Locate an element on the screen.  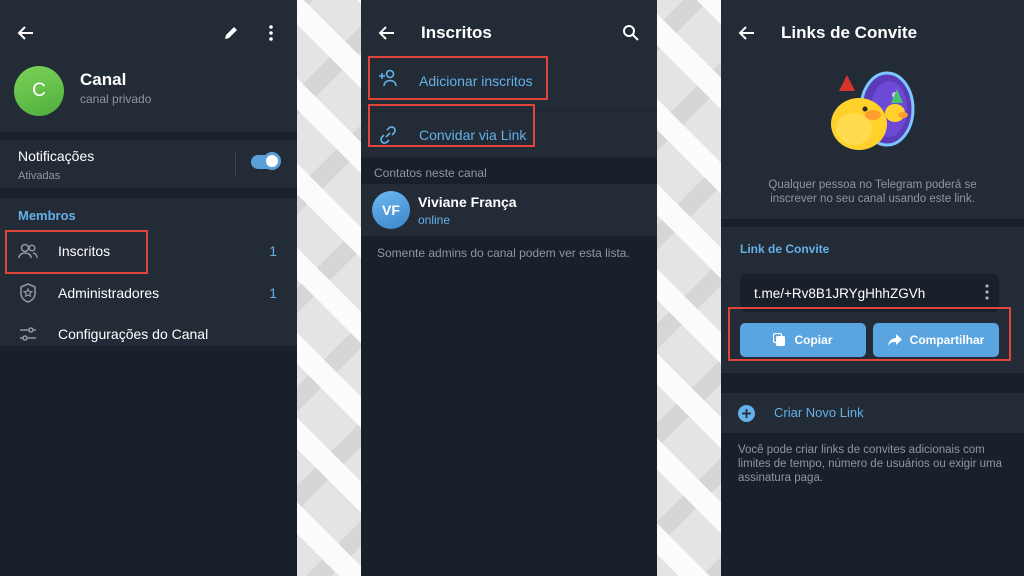
copy-label: Copiar is located at coordinates (813, 340).